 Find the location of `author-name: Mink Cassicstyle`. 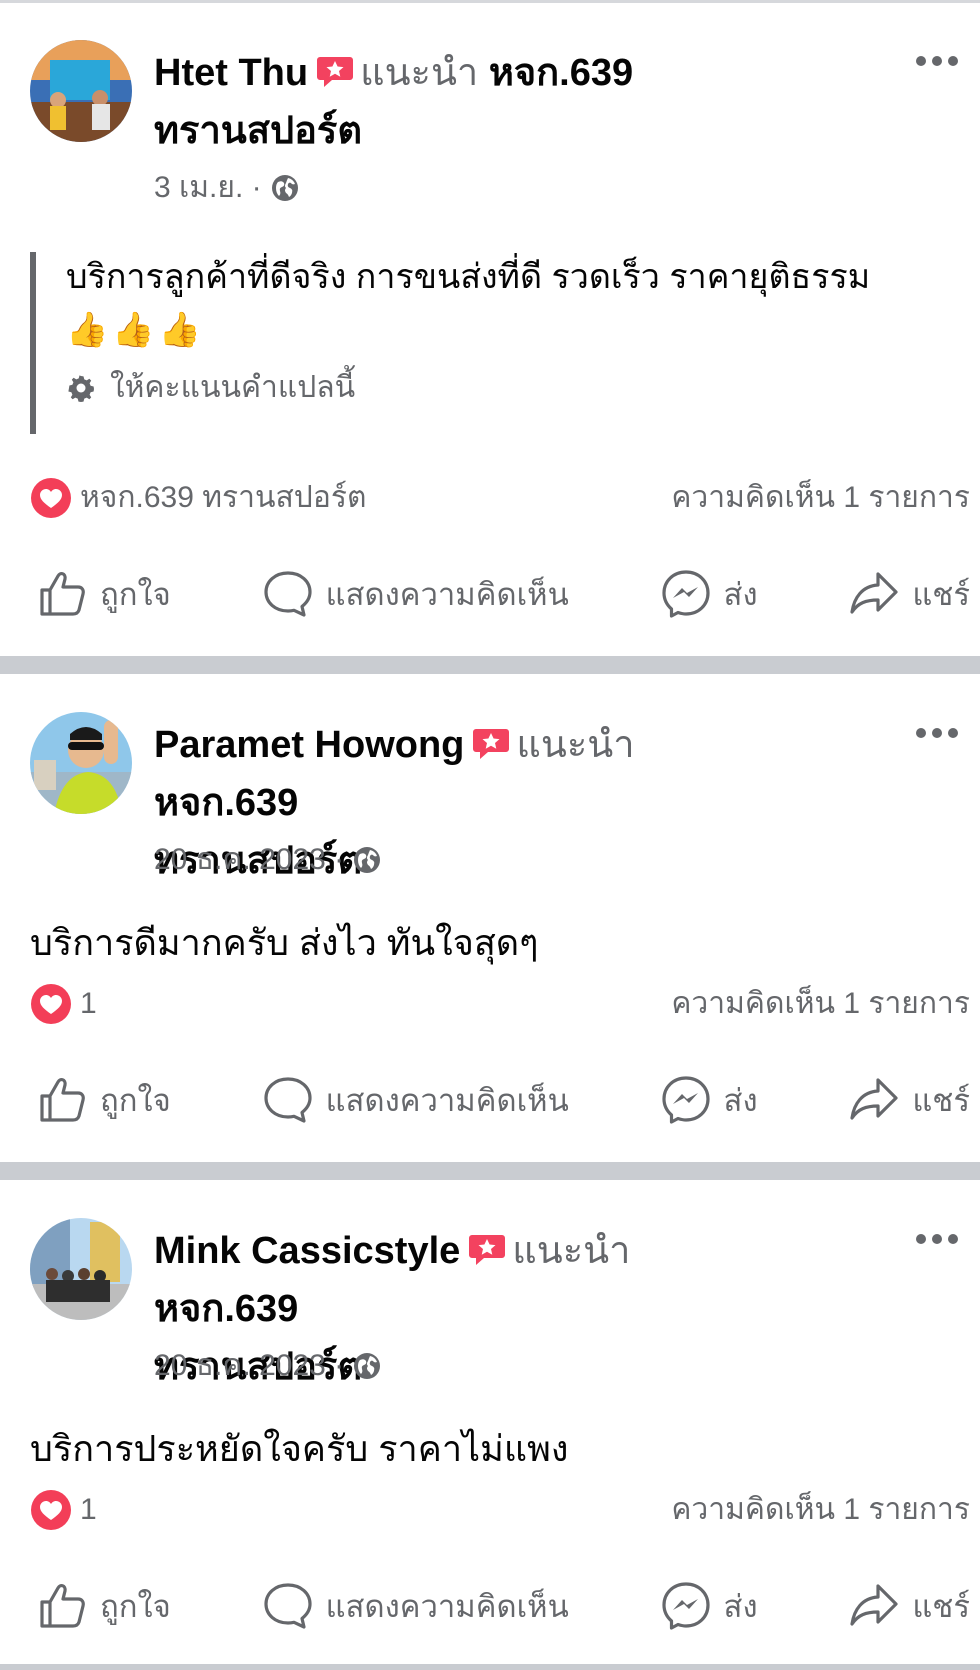

author-name: Mink Cassicstyle is located at coordinates (307, 1251).